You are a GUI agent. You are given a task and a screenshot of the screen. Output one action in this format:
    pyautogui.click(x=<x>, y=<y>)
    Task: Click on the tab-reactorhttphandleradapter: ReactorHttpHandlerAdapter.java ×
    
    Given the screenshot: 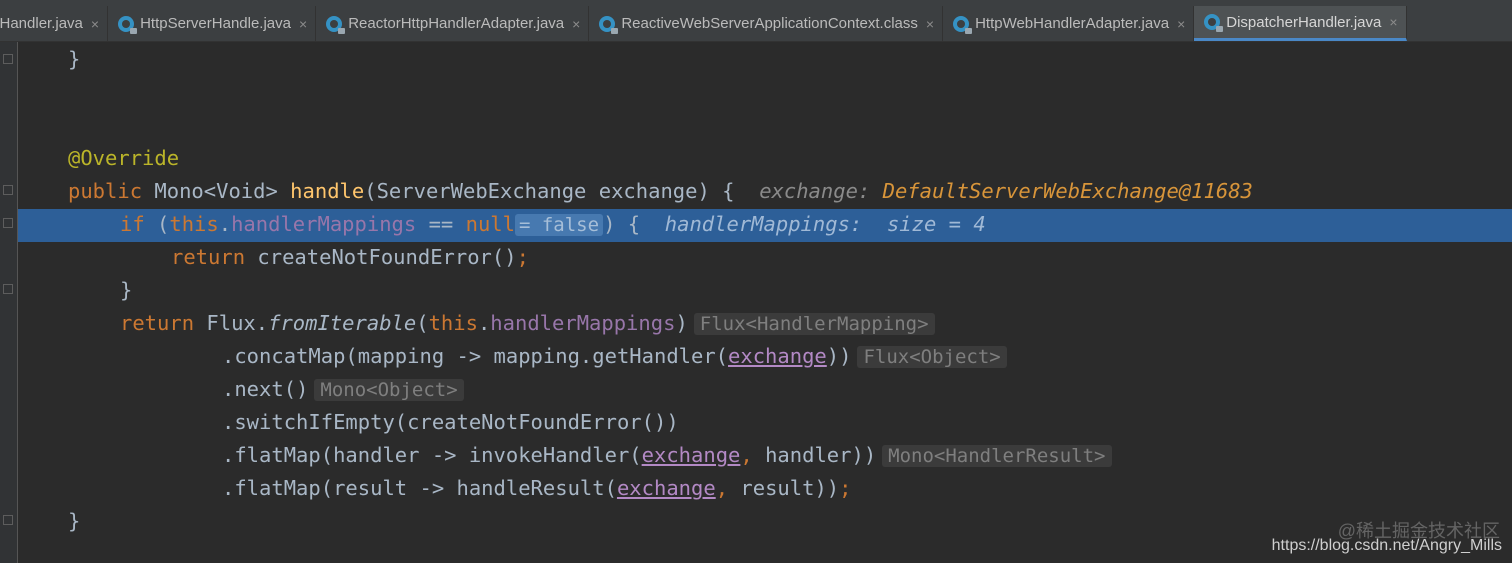 What is the action you would take?
    pyautogui.click(x=453, y=23)
    